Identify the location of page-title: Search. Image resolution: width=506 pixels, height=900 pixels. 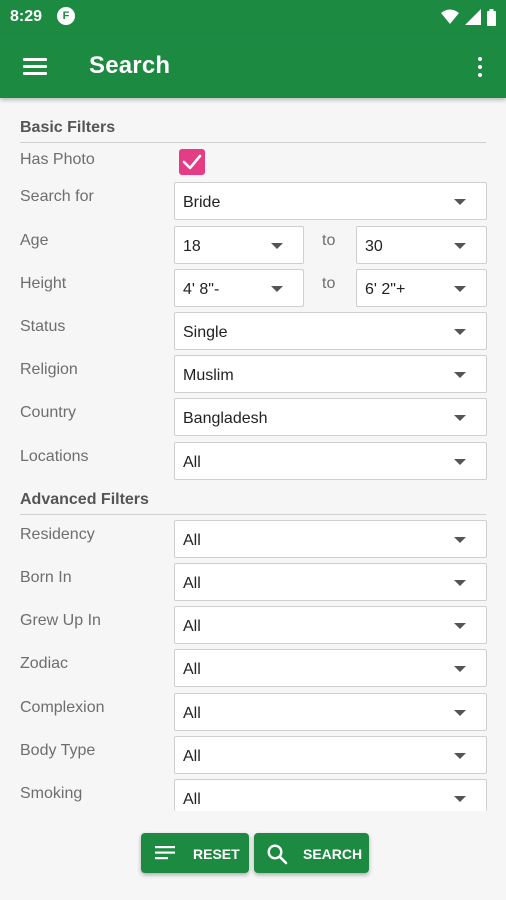
(130, 65).